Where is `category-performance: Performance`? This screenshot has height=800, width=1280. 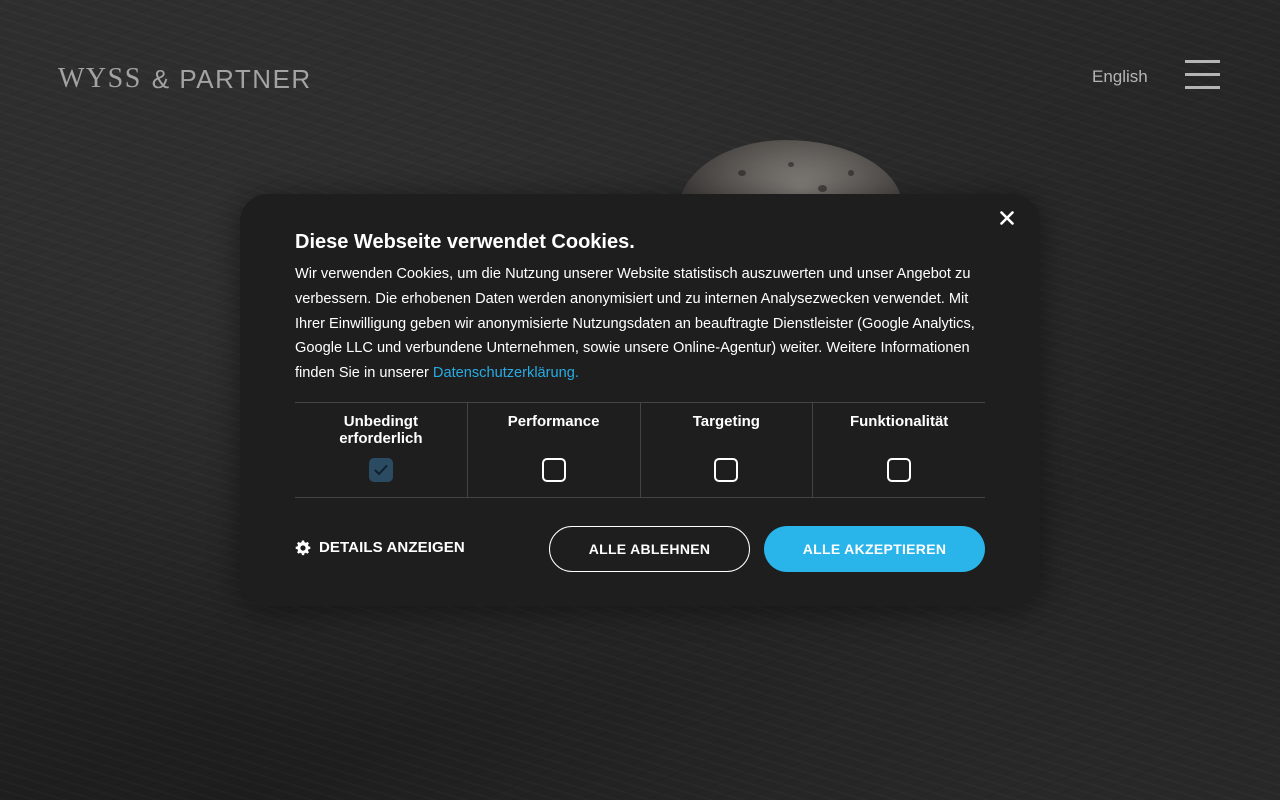 category-performance: Performance is located at coordinates (554, 450).